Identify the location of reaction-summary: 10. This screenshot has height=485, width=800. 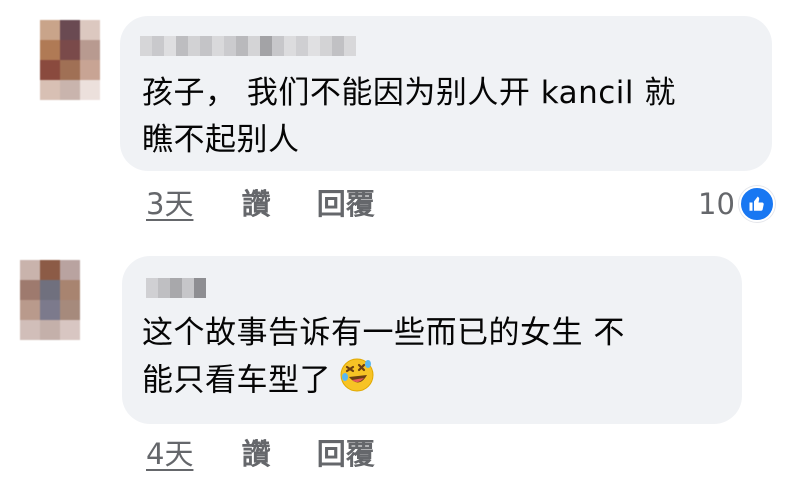
(736, 204).